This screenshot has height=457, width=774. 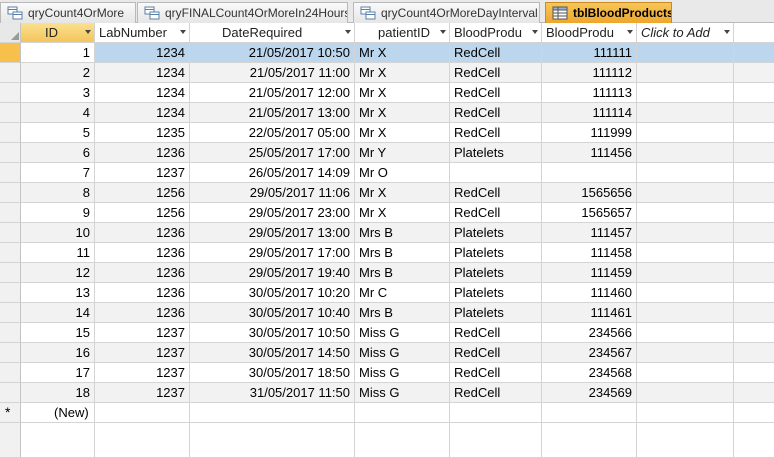 I want to click on table-row: 5 1235 22/05/2017 05:00 Mr X RedCell 111999, so click(x=387, y=133).